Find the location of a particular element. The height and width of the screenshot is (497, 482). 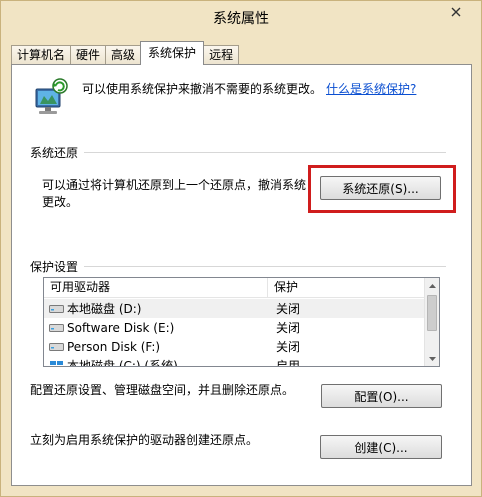

drive-name: 本地磁盘 (C:) (系统) is located at coordinates (122, 363).